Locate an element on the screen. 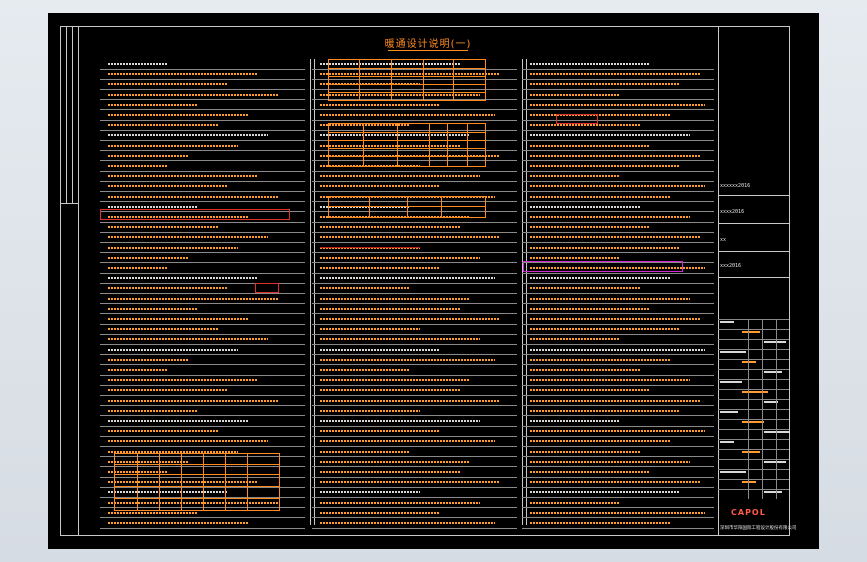 The image size is (867, 562). titleblock-grid-col is located at coordinates (762, 409).